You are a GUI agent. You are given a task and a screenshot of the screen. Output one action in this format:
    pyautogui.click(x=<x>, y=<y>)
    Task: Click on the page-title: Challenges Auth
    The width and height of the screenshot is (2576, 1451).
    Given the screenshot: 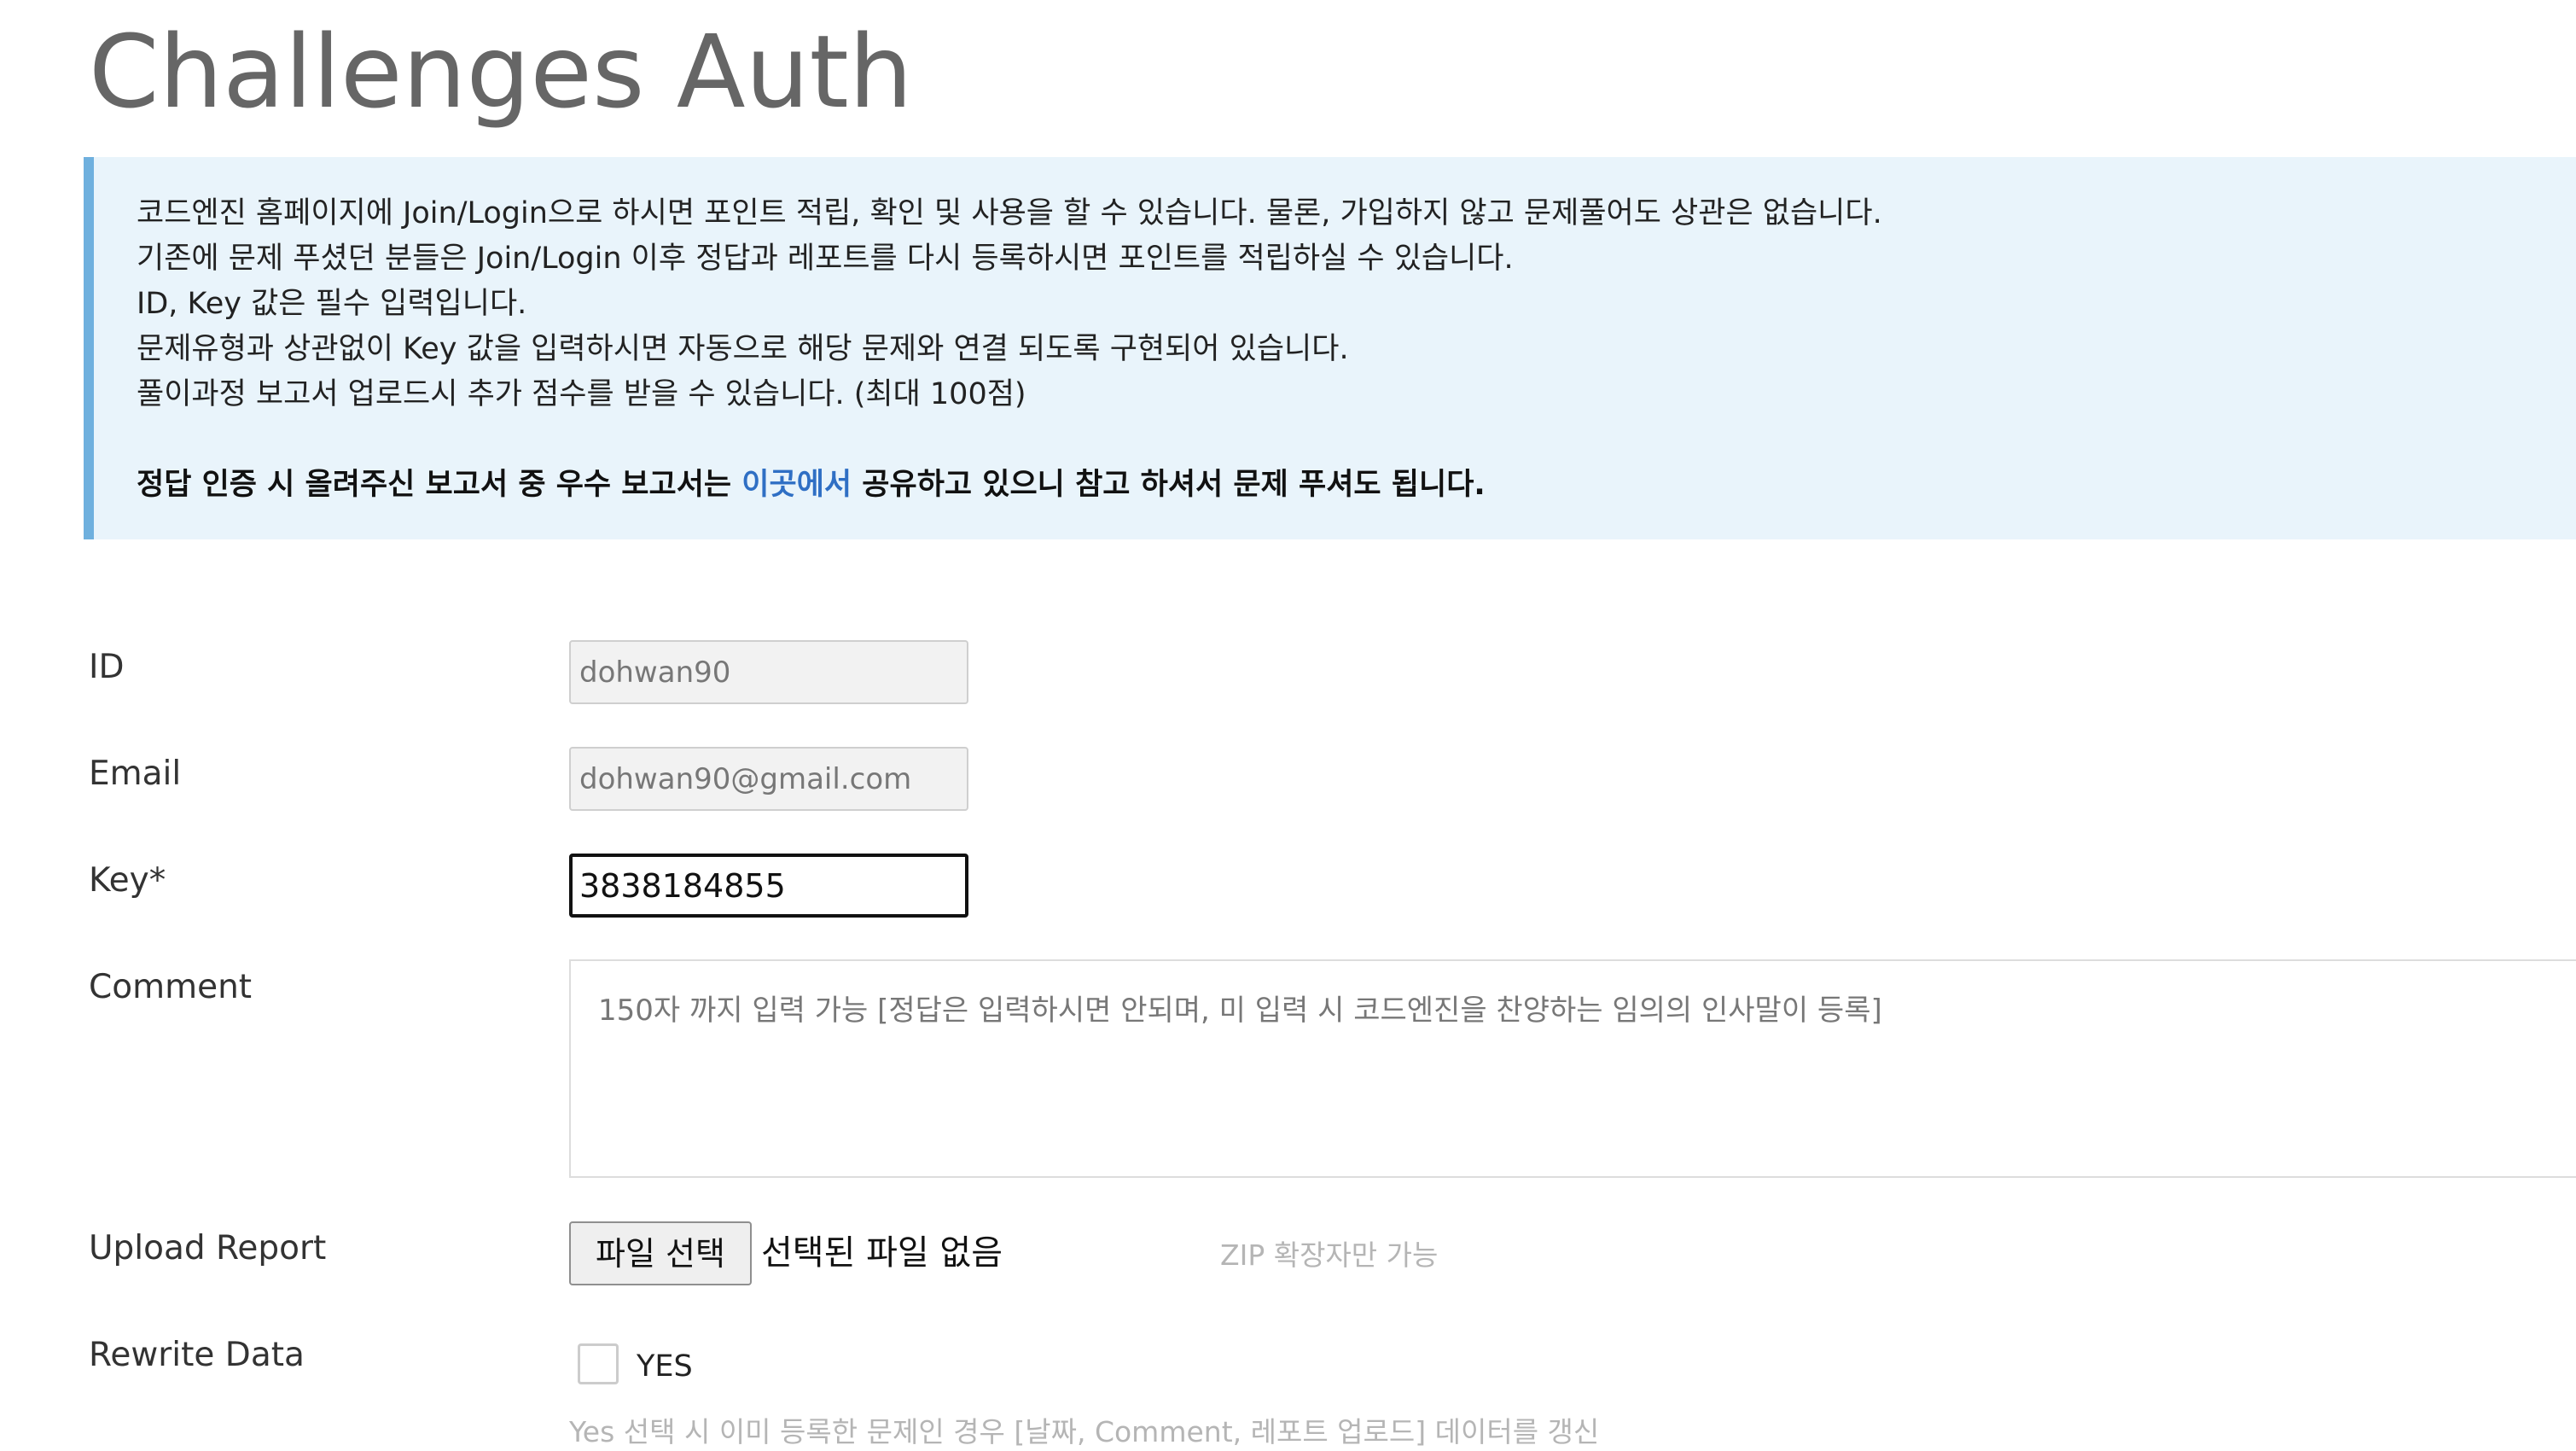 What is the action you would take?
    pyautogui.click(x=501, y=72)
    